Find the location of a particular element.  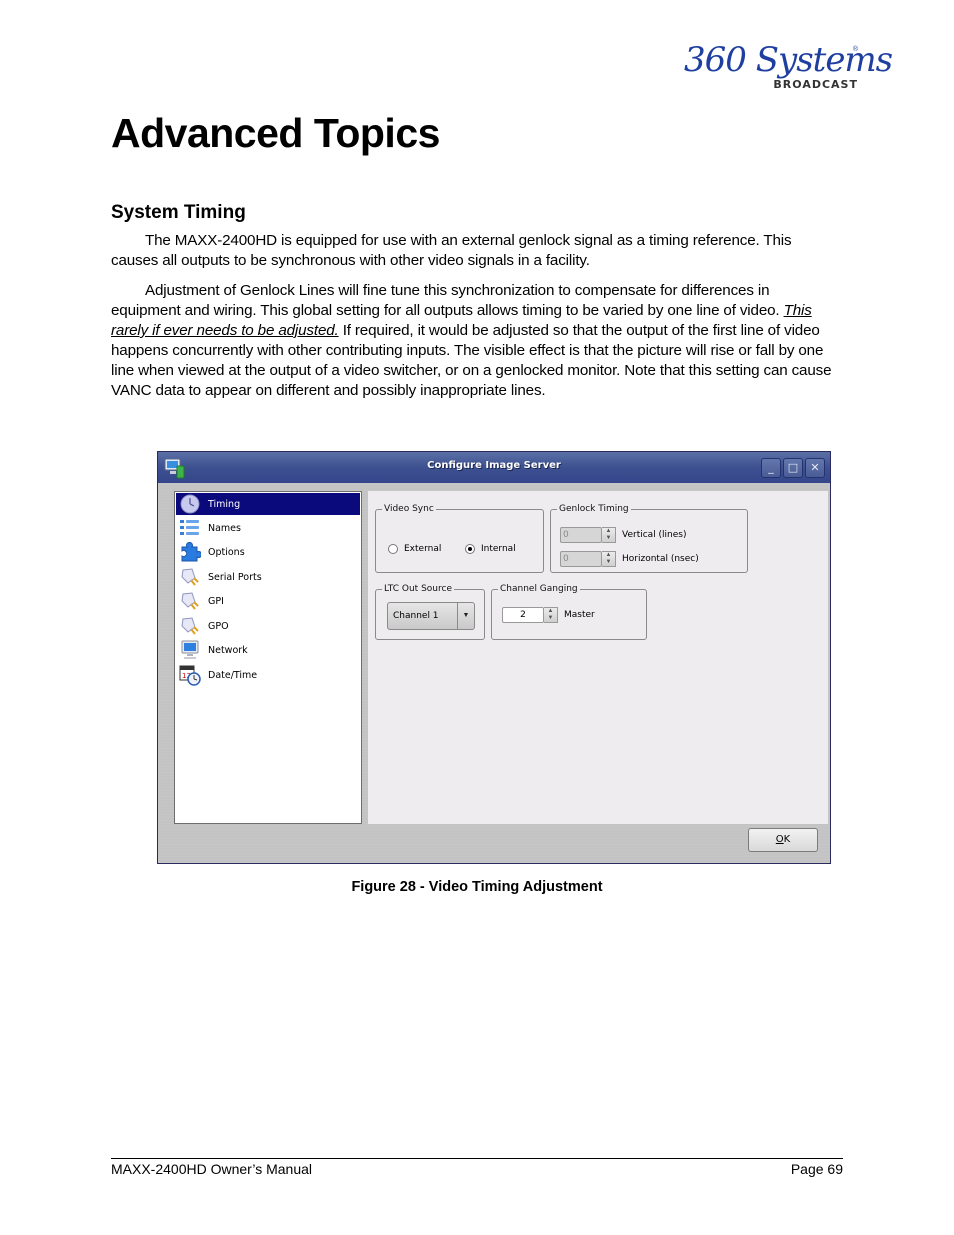

horizontal-nsec-label: Horizontal (nsec) is located at coordinates (660, 559).